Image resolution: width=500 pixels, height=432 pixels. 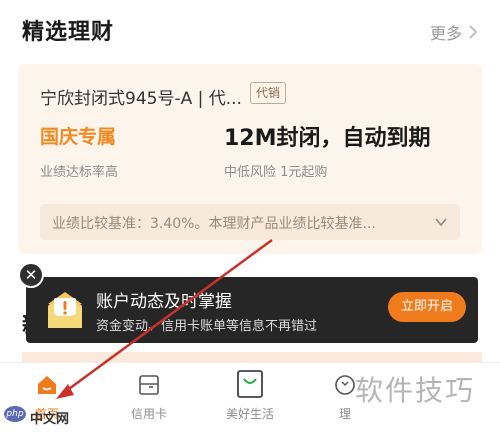 What do you see at coordinates (79, 172) in the screenshot?
I see `promo-desc: 业绩达标率高` at bounding box center [79, 172].